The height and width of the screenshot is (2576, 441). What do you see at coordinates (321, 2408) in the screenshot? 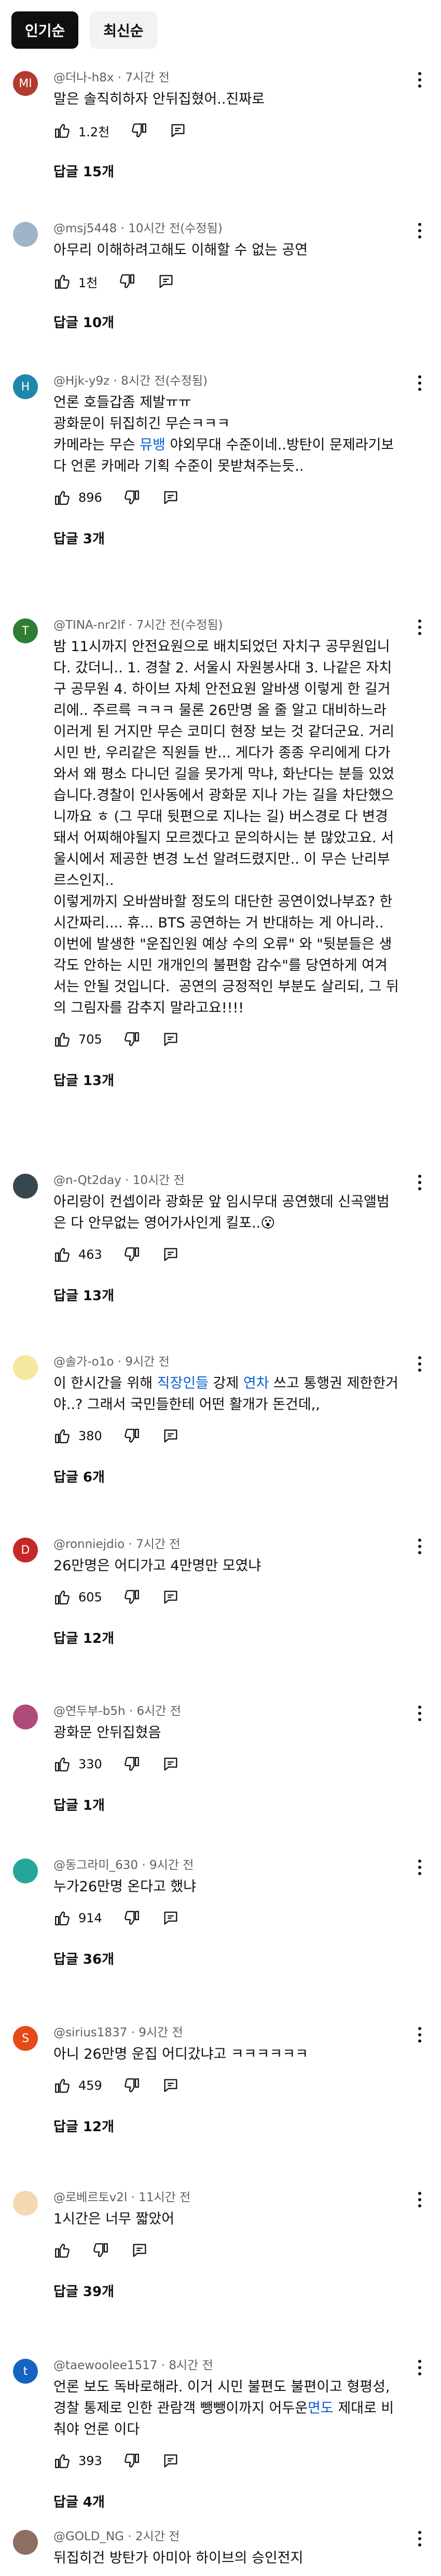
I see `comment-link: 면도` at bounding box center [321, 2408].